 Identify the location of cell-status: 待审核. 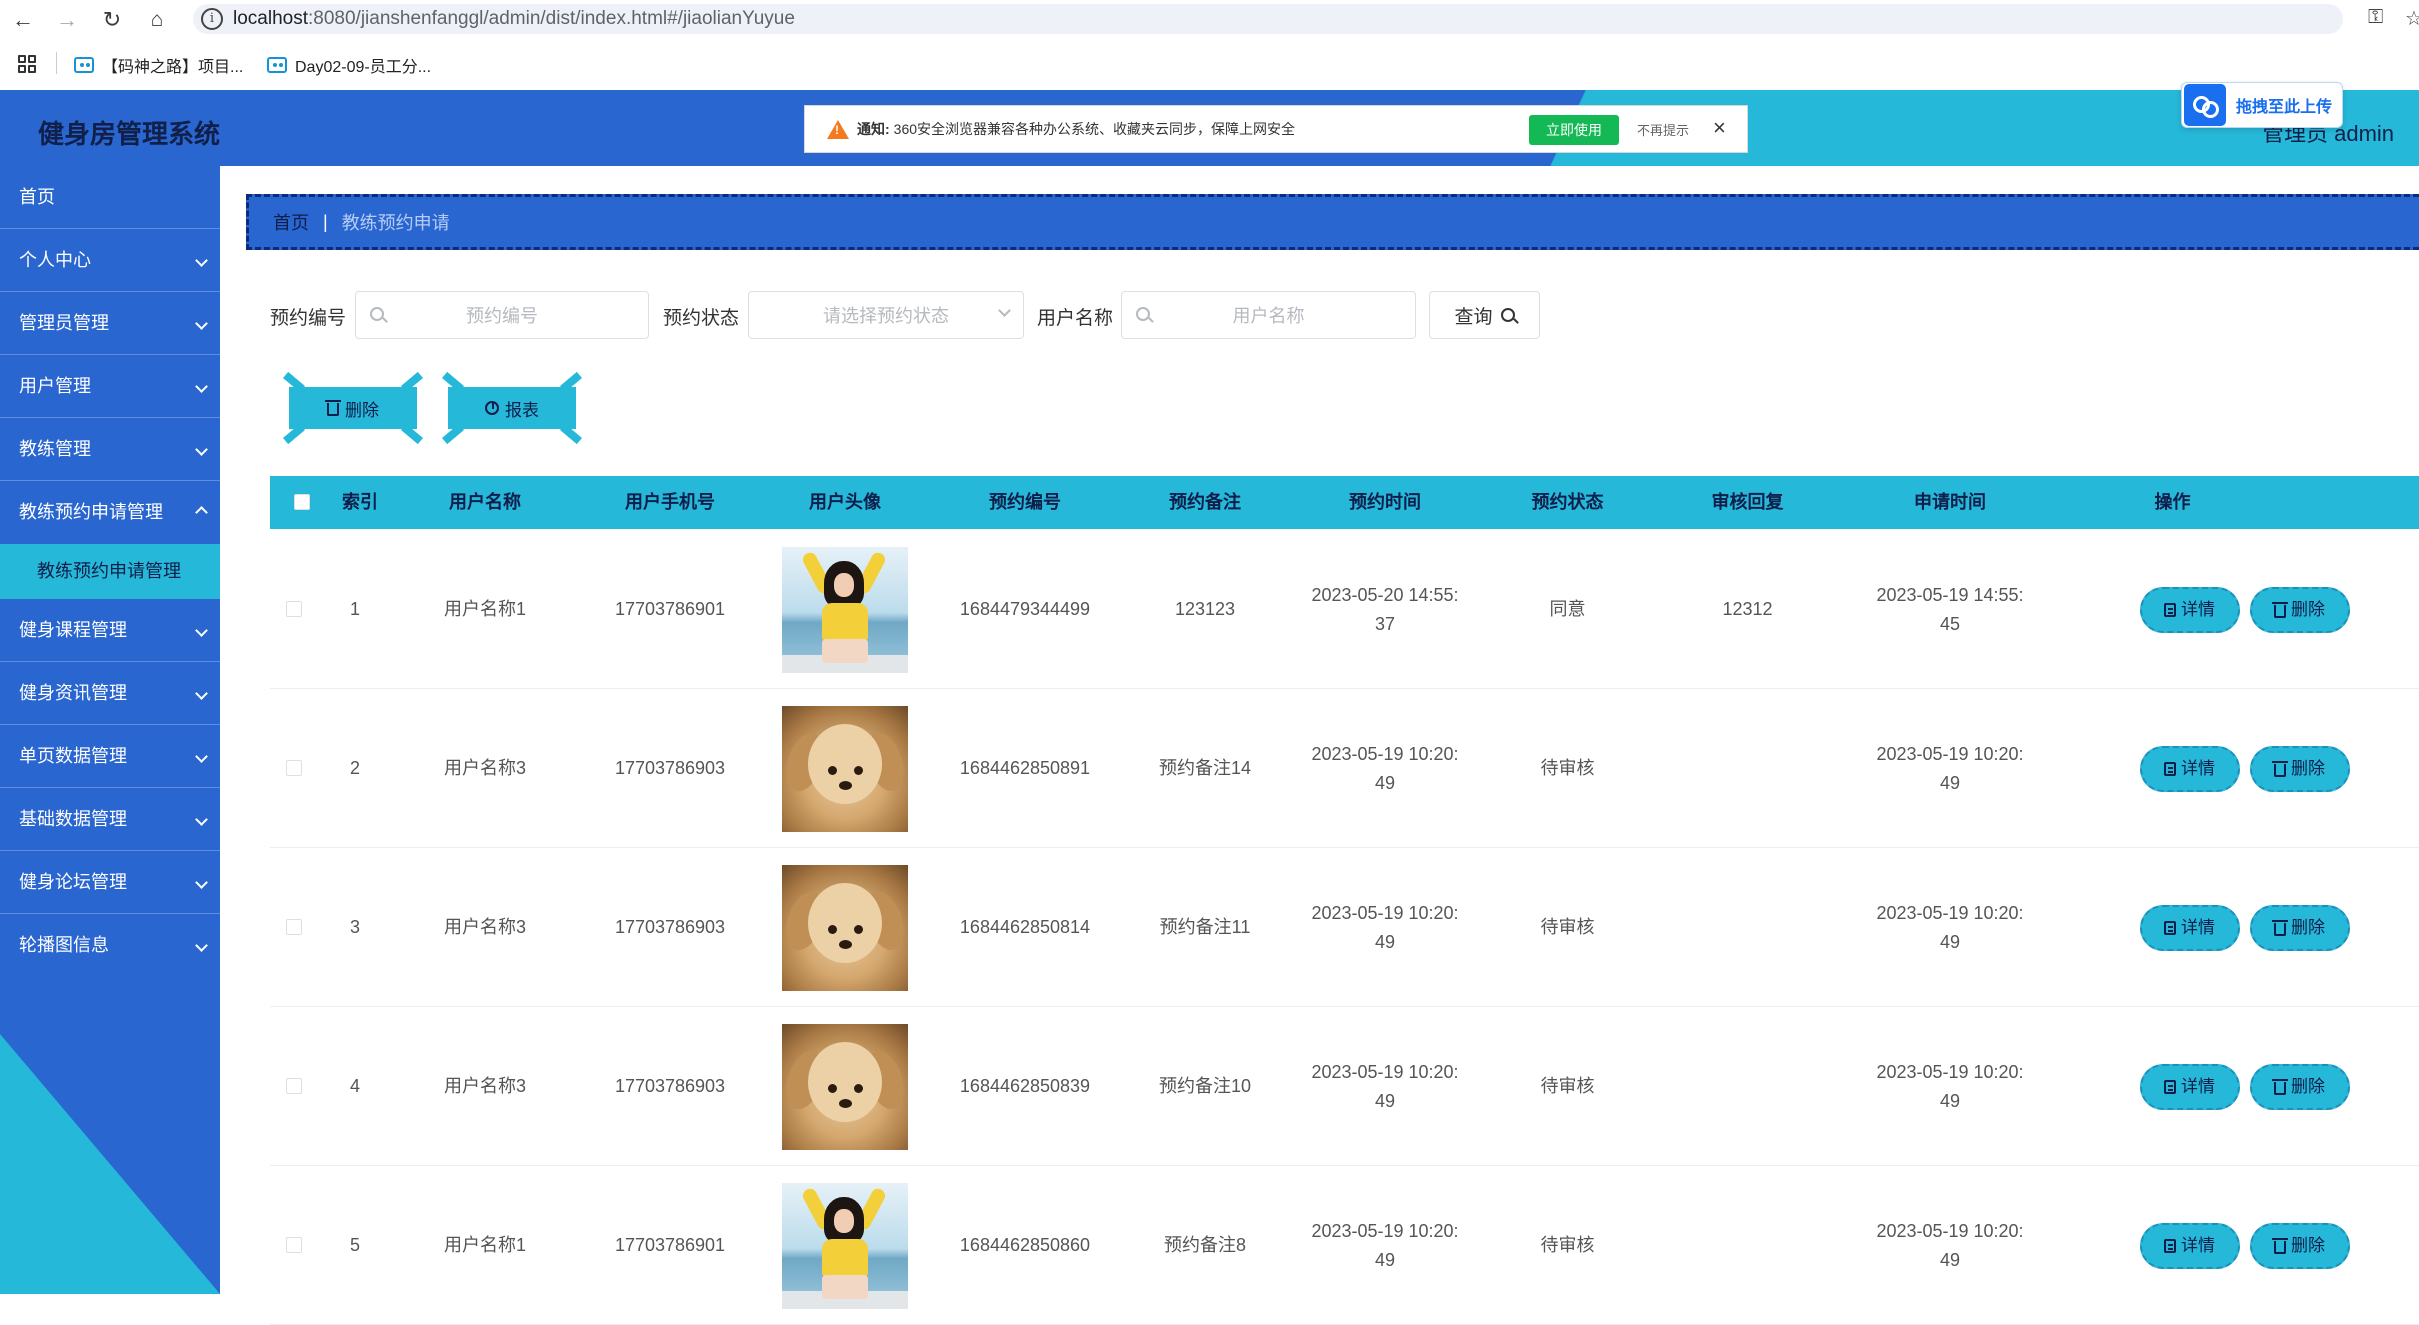
(1567, 927).